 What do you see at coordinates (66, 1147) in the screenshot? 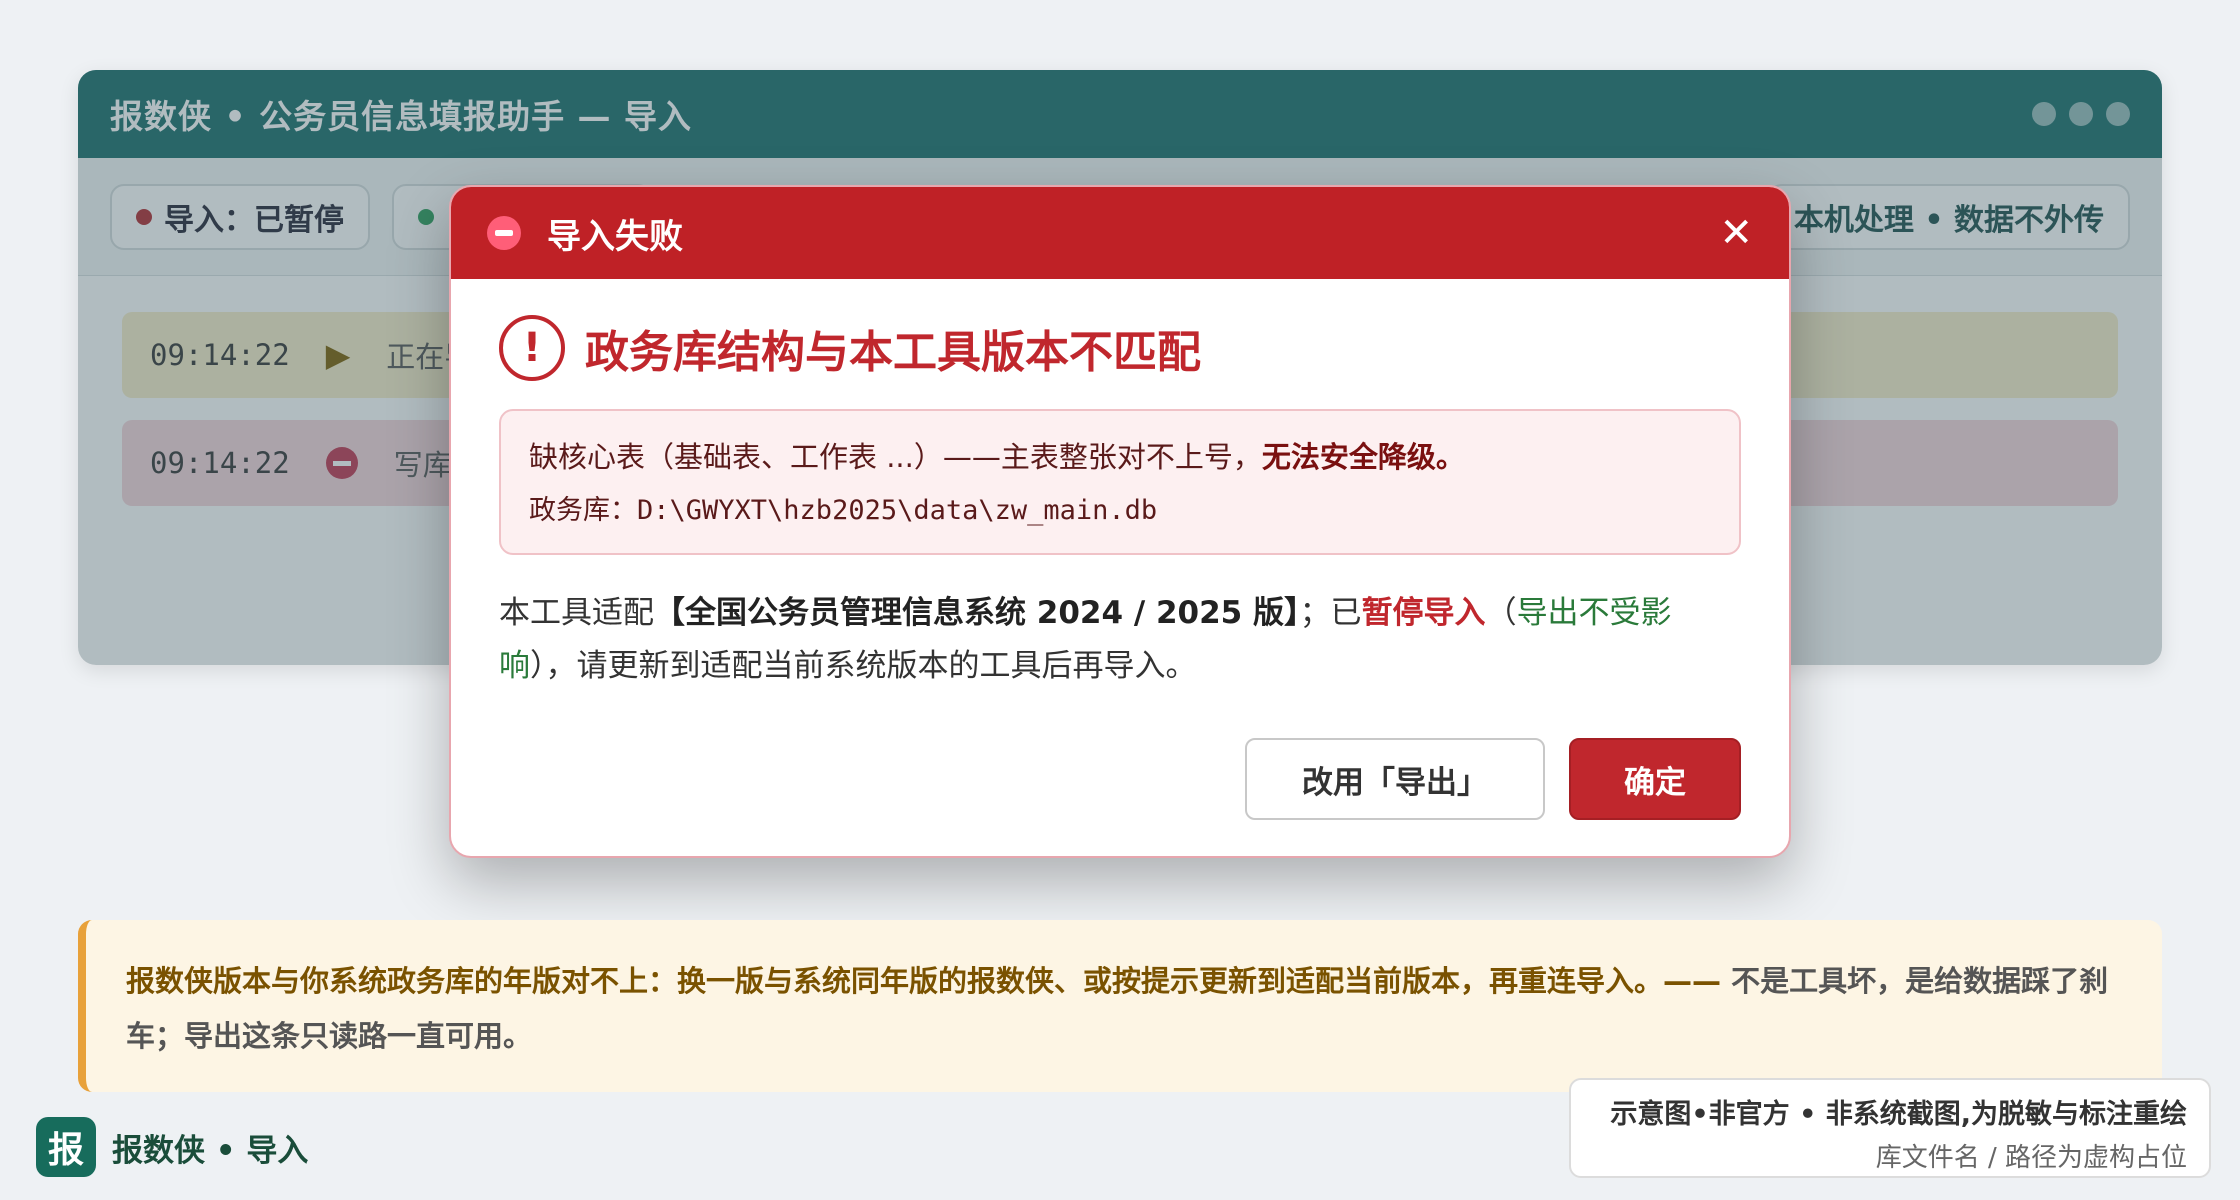
I see `brand-logo: 报` at bounding box center [66, 1147].